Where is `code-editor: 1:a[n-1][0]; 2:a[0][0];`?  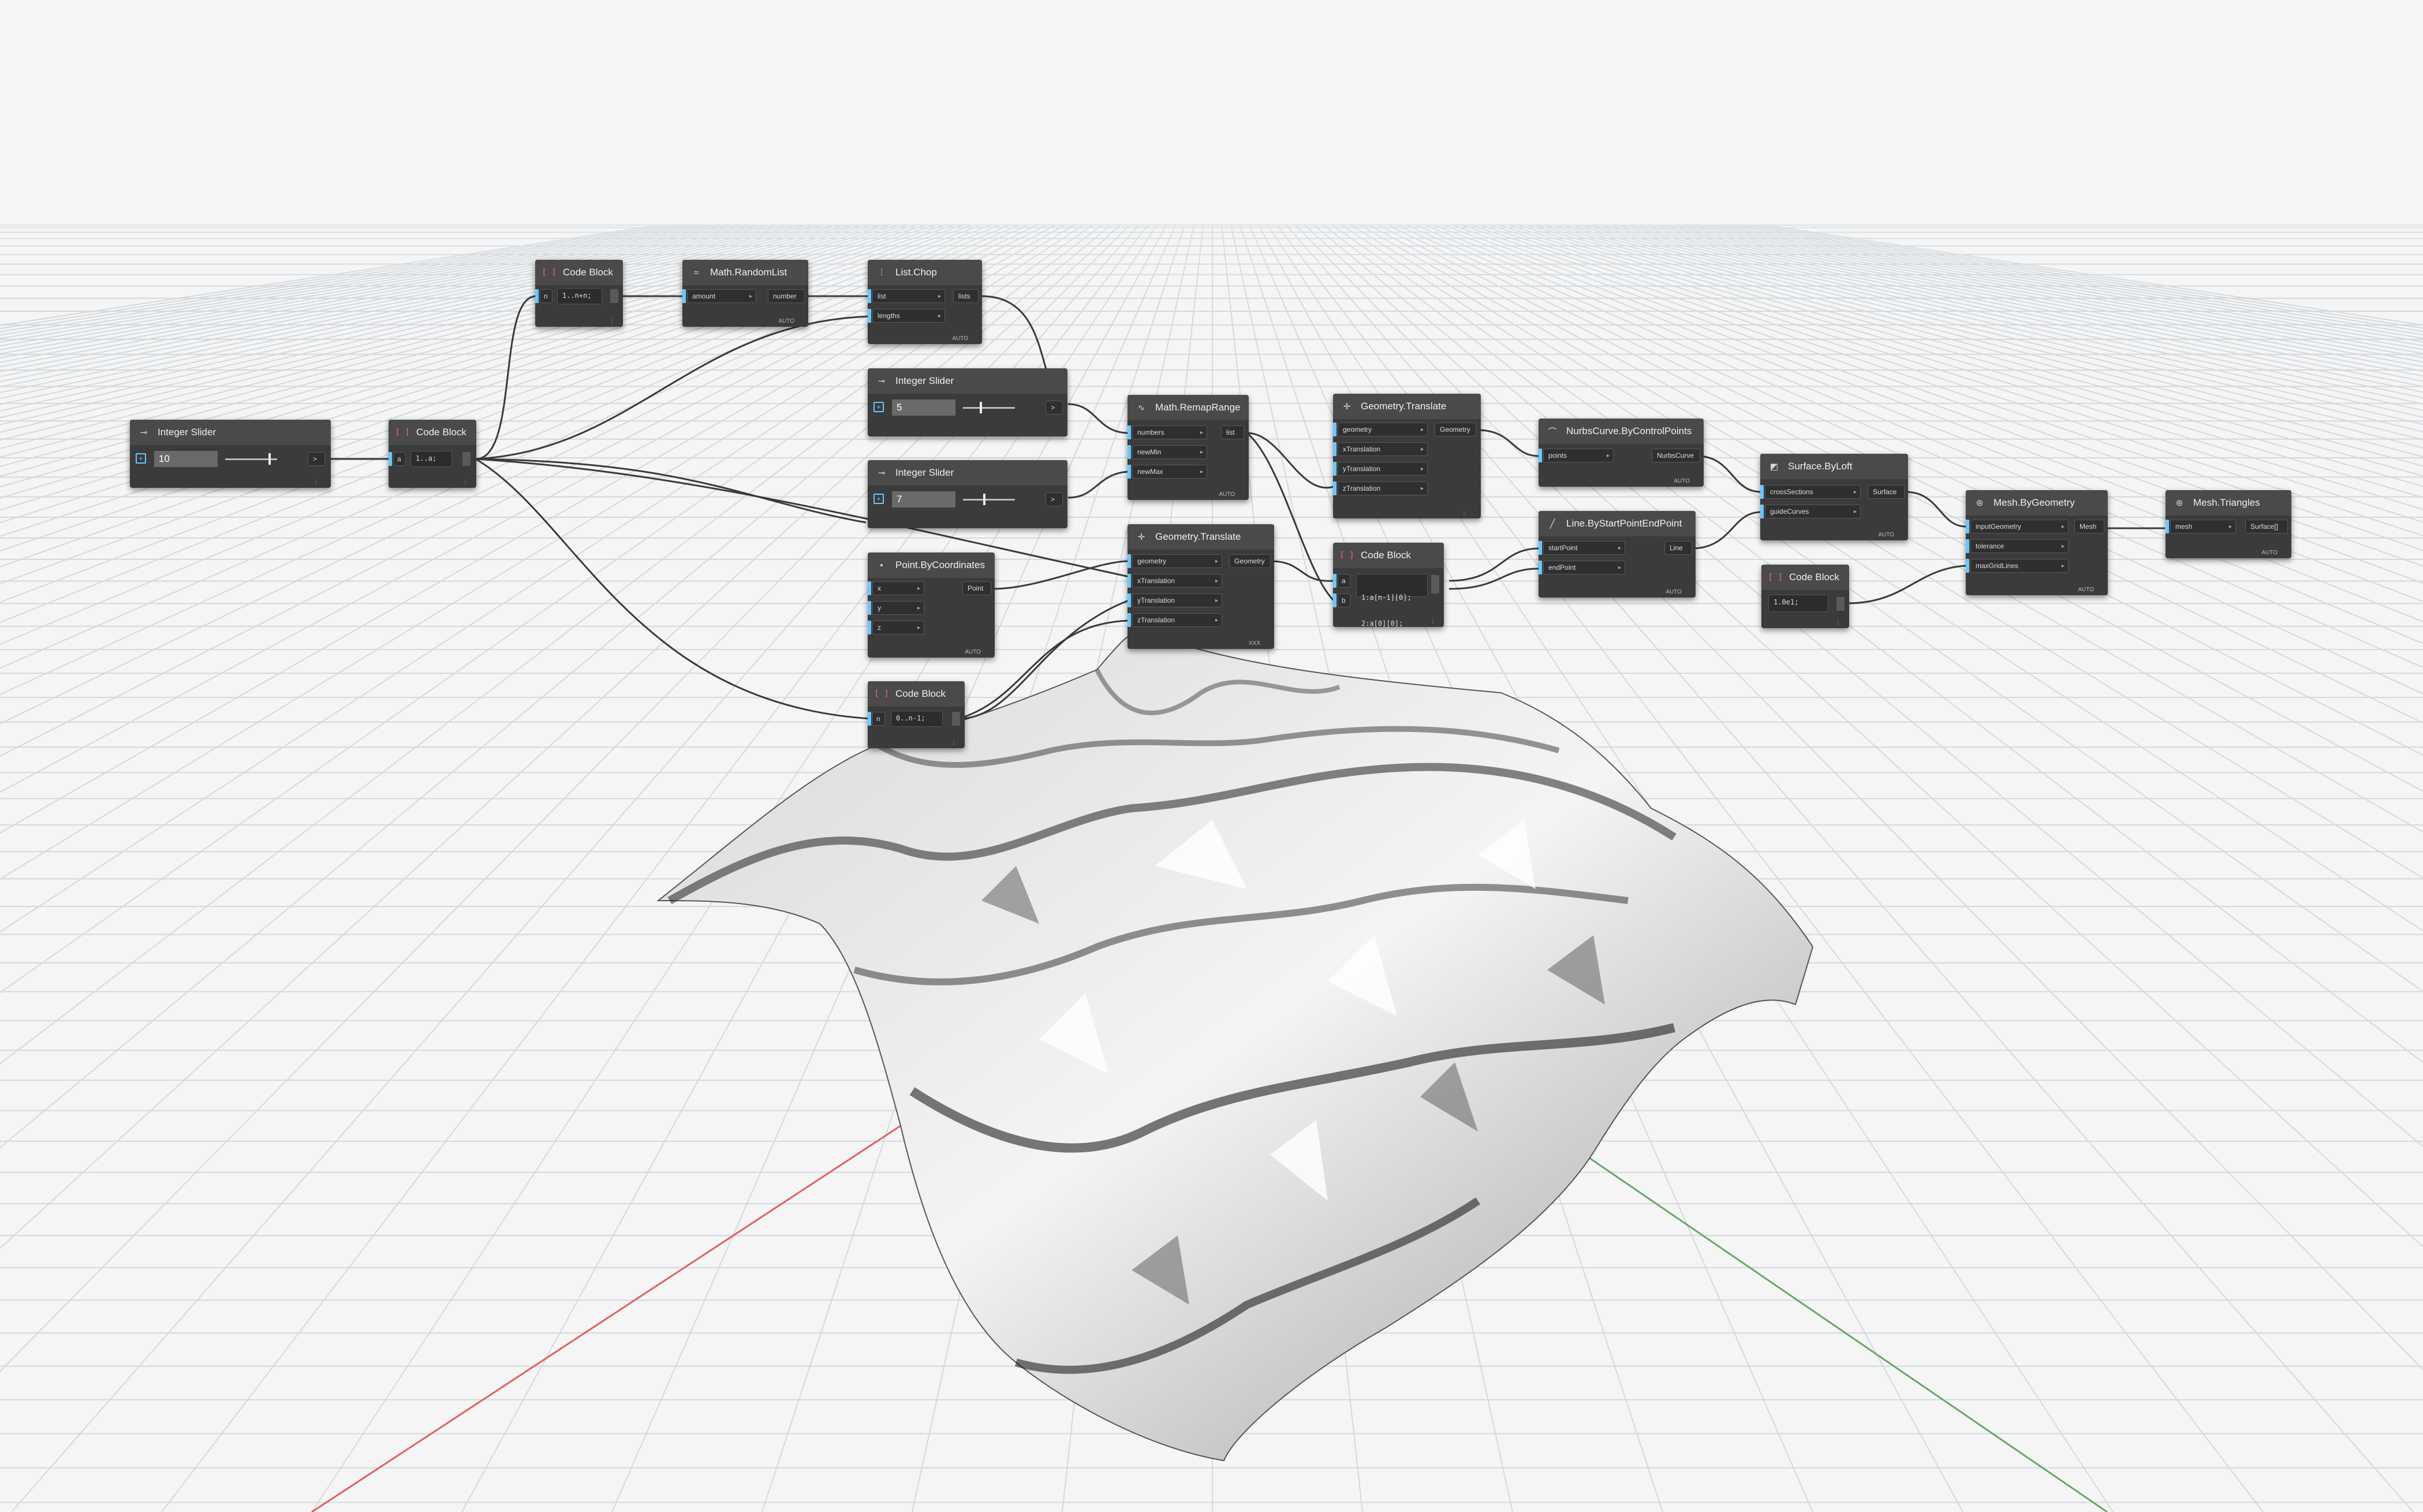
code-editor: 1:a[n-1][0]; 2:a[0][0]; is located at coordinates (1392, 601).